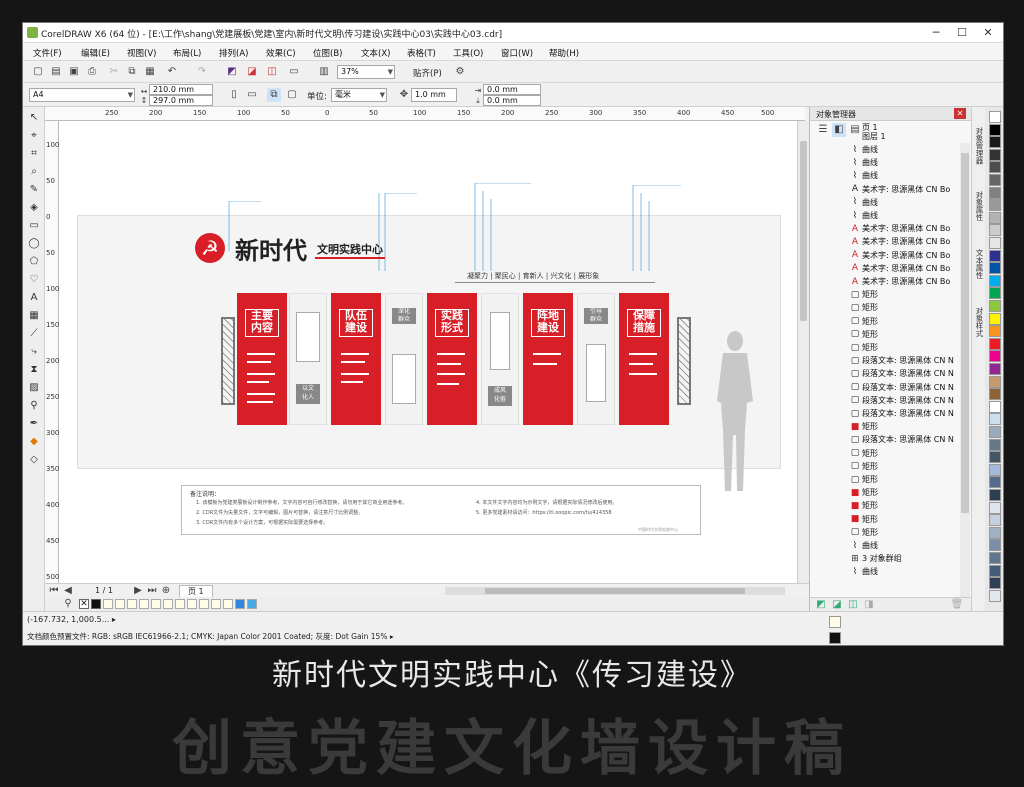 Image resolution: width=1024 pixels, height=787 pixels. What do you see at coordinates (34, 190) in the screenshot?
I see `freehand-tool-icon: ✎` at bounding box center [34, 190].